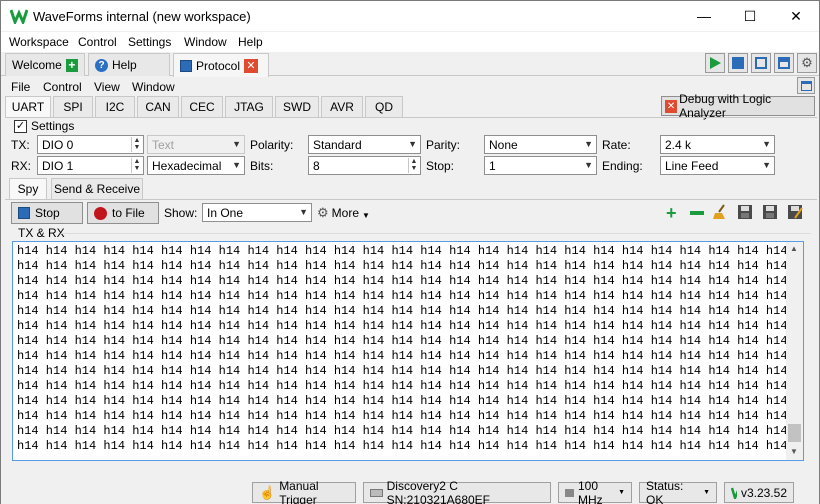  I want to click on tab-can-label: CAN, so click(158, 107).